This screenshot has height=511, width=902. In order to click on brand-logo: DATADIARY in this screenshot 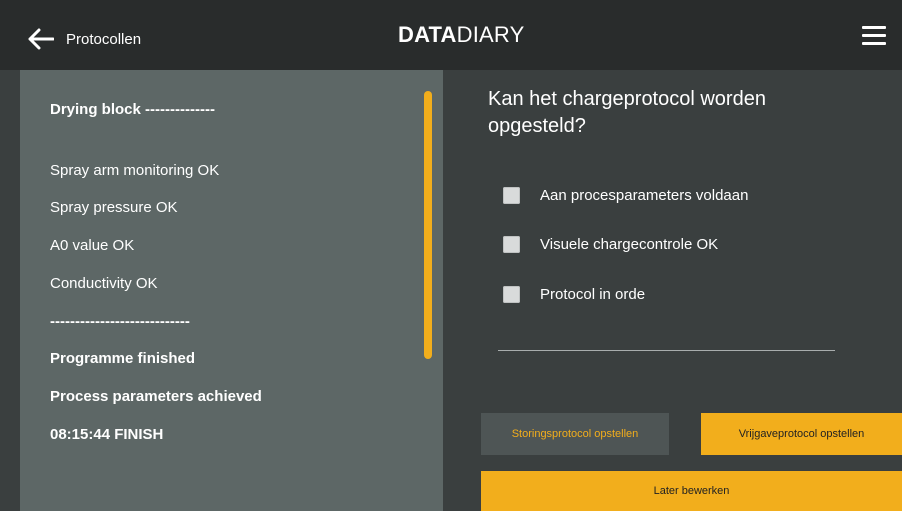, I will do `click(461, 35)`.